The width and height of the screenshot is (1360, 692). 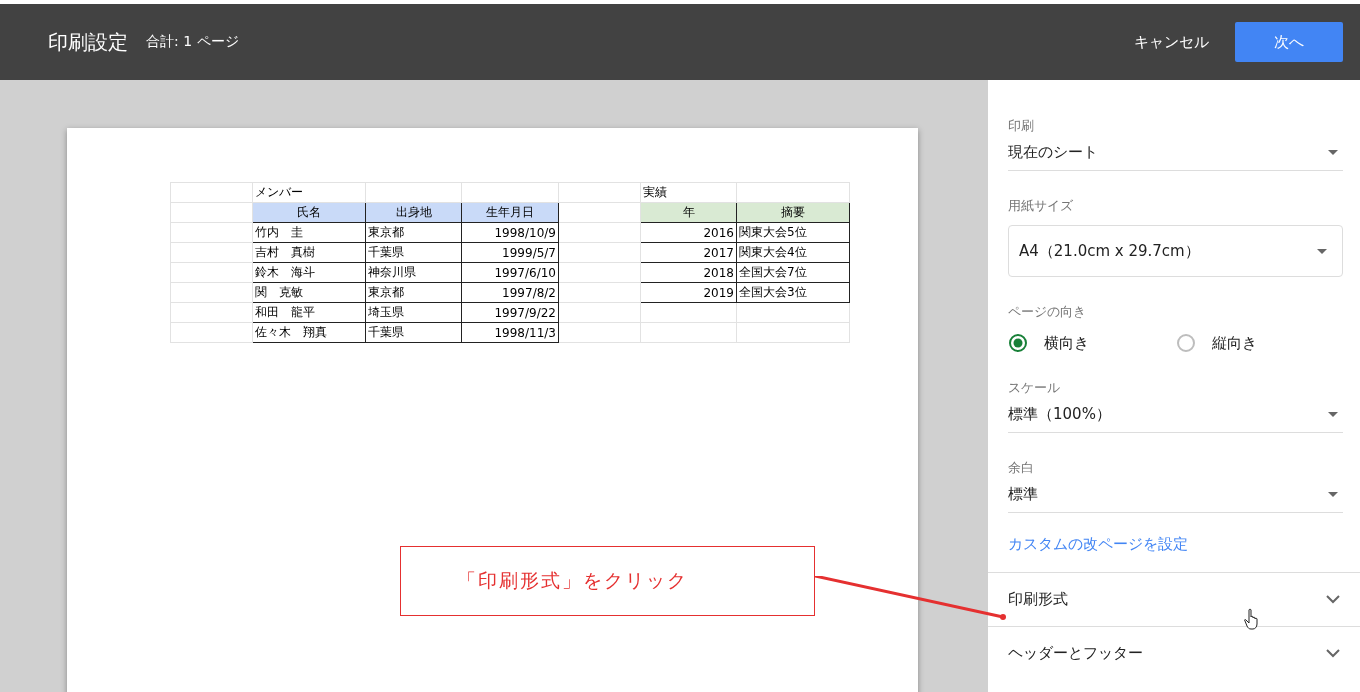 What do you see at coordinates (1066, 343) in the screenshot?
I see `radio-label: 横向き` at bounding box center [1066, 343].